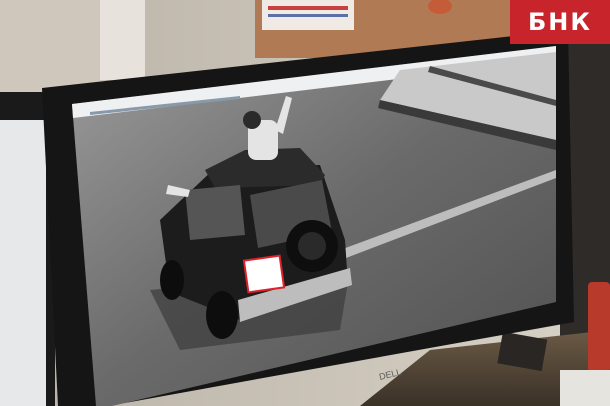 The width and height of the screenshot is (610, 406). What do you see at coordinates (222, 315) in the screenshot?
I see `rear-wheel` at bounding box center [222, 315].